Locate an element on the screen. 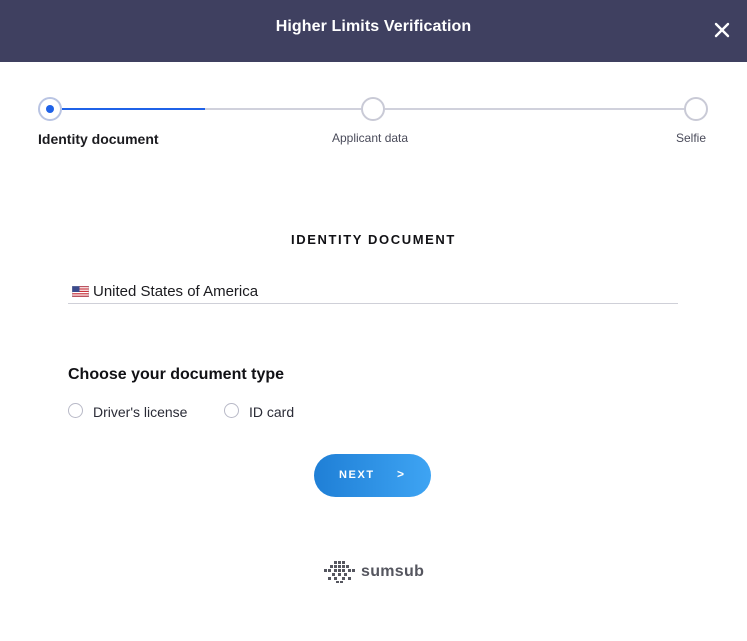 This screenshot has width=747, height=641. sumsub-logo-icon is located at coordinates (339, 572).